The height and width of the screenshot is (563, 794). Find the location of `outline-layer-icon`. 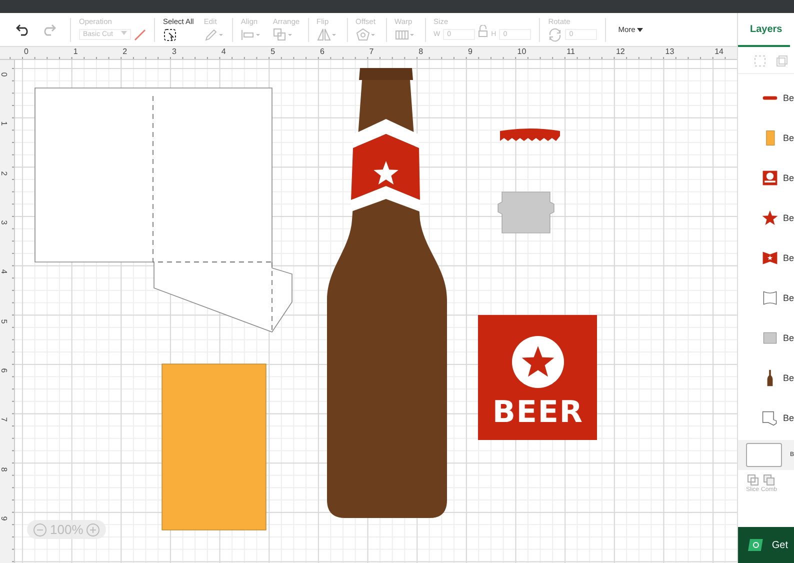

outline-layer-icon is located at coordinates (770, 298).